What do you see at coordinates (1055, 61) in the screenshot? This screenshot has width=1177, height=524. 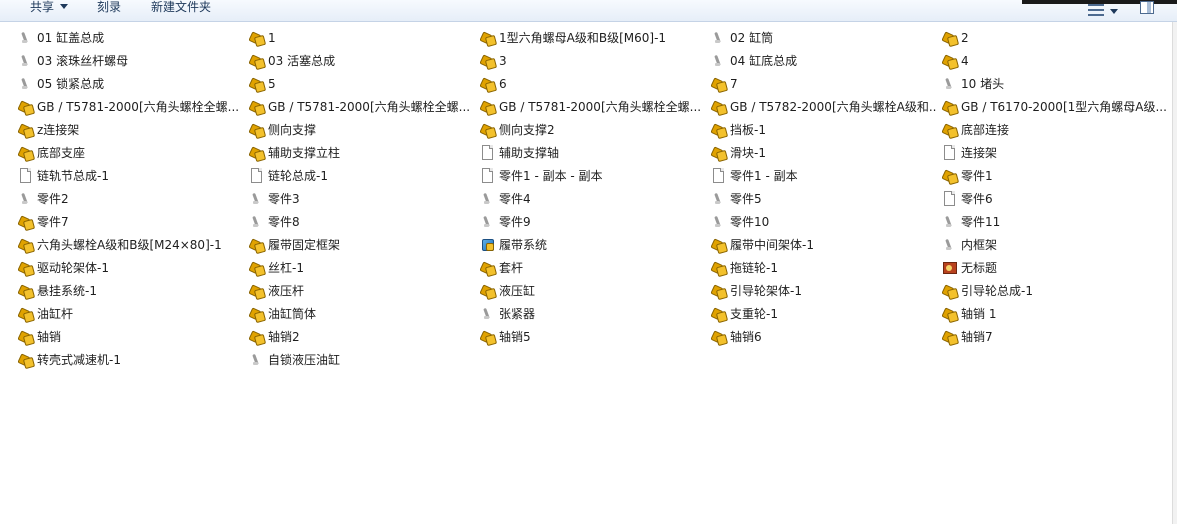 I see `file-item: 4` at bounding box center [1055, 61].